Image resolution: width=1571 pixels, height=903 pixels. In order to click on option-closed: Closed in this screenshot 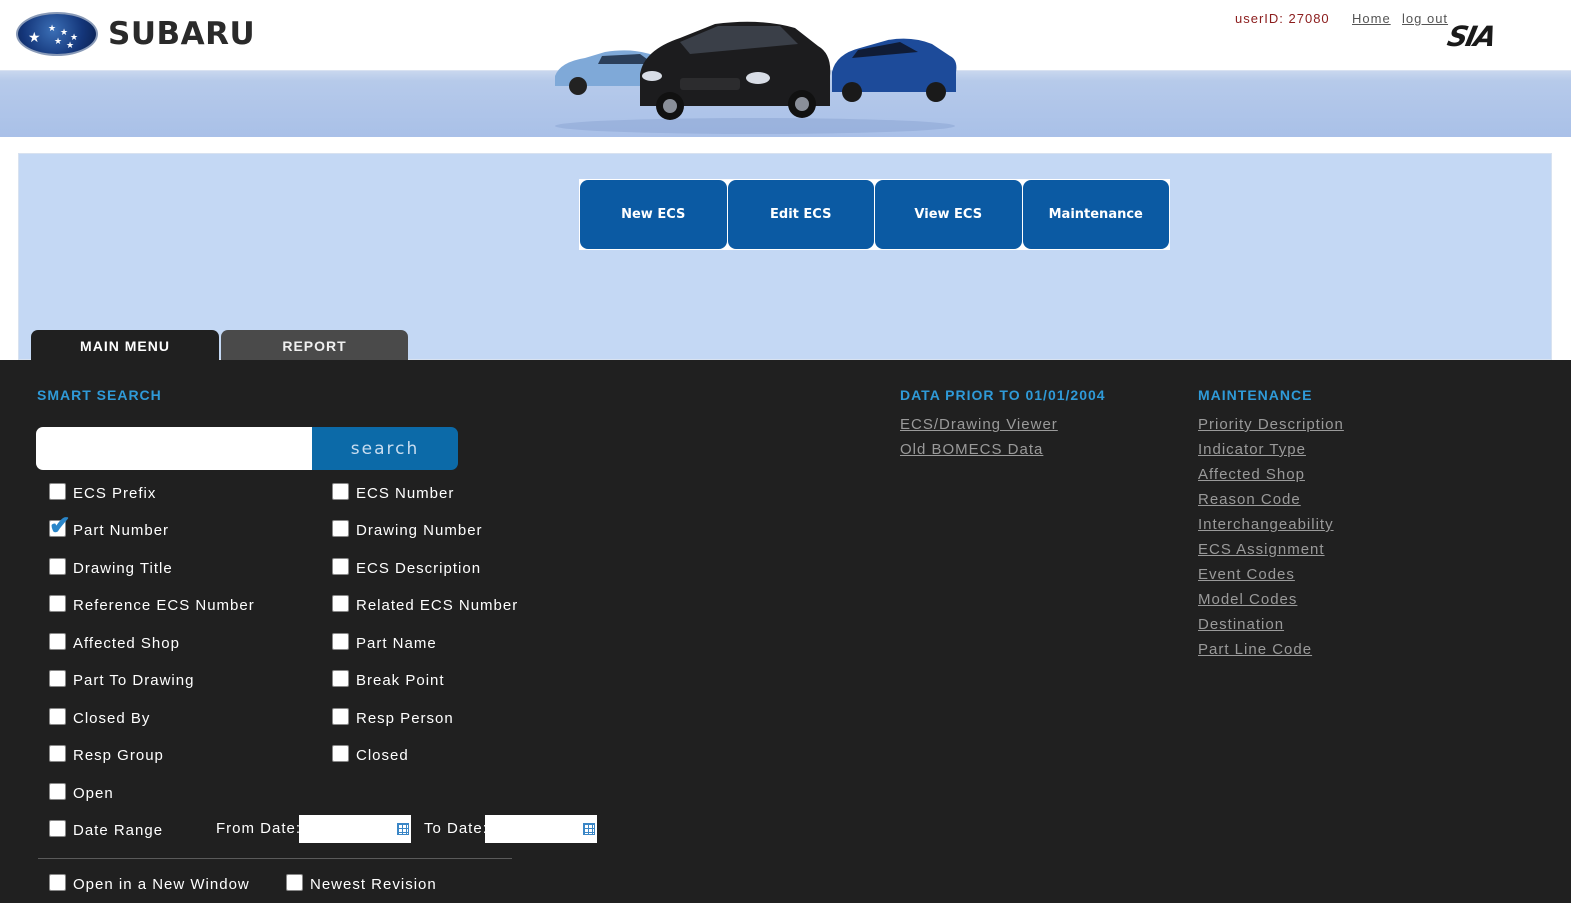, I will do `click(370, 753)`.